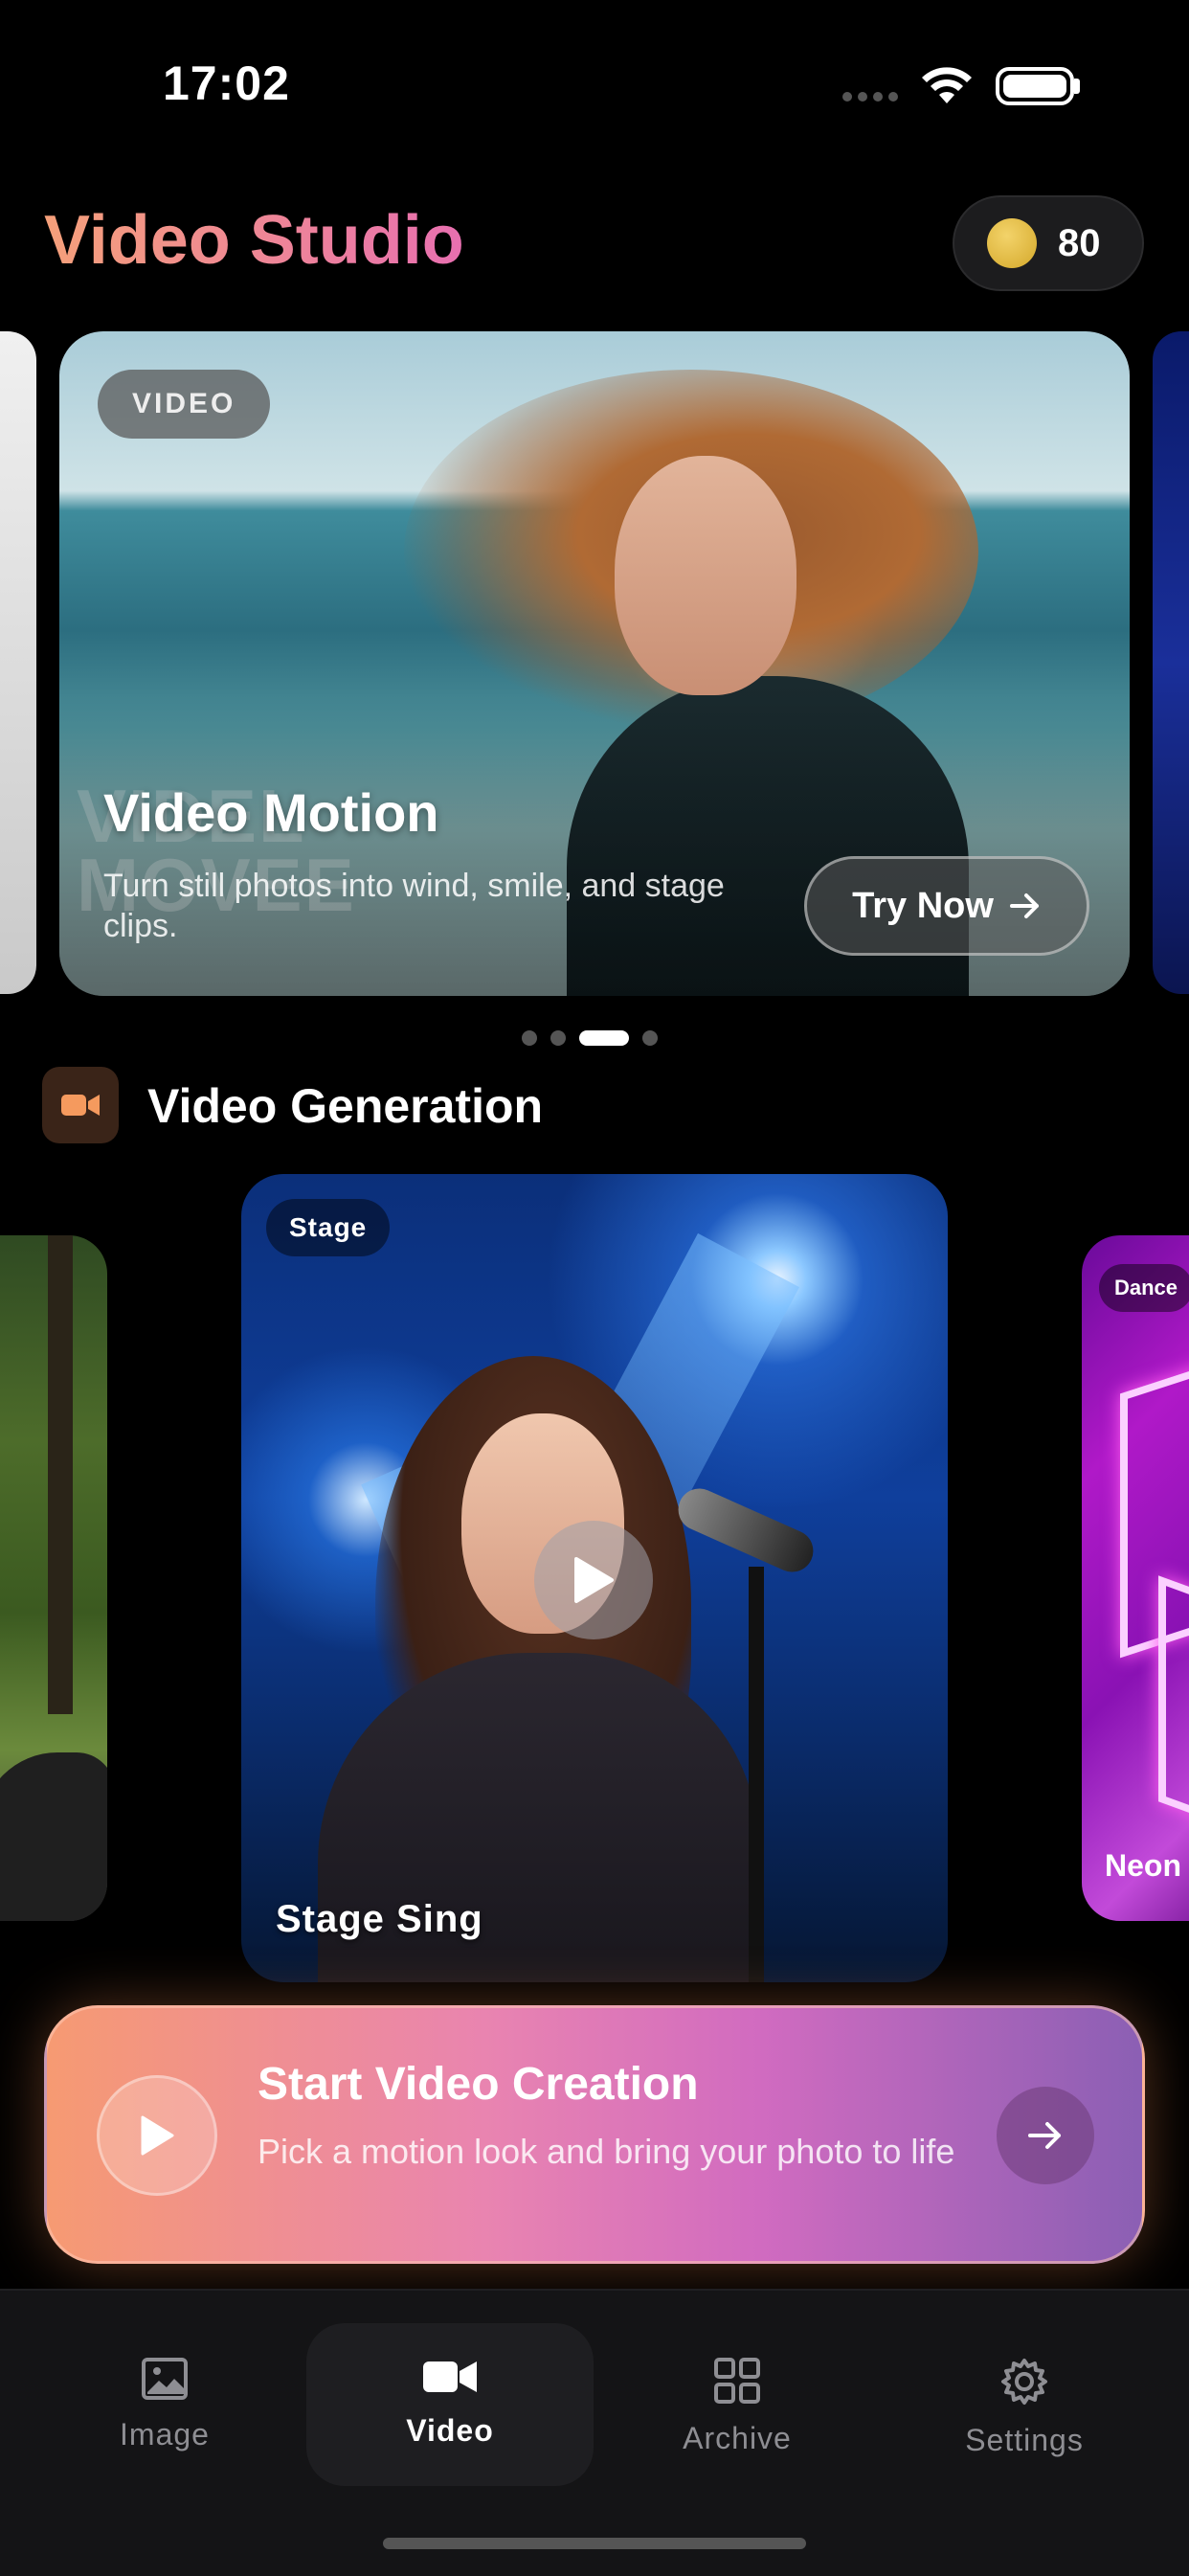  I want to click on card-image-tree, so click(60, 1474).